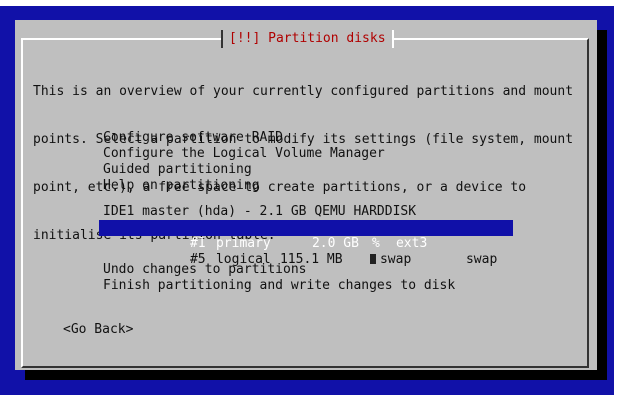 This screenshot has width=621, height=395. I want to click on screen-top-edge, so click(310, 3).